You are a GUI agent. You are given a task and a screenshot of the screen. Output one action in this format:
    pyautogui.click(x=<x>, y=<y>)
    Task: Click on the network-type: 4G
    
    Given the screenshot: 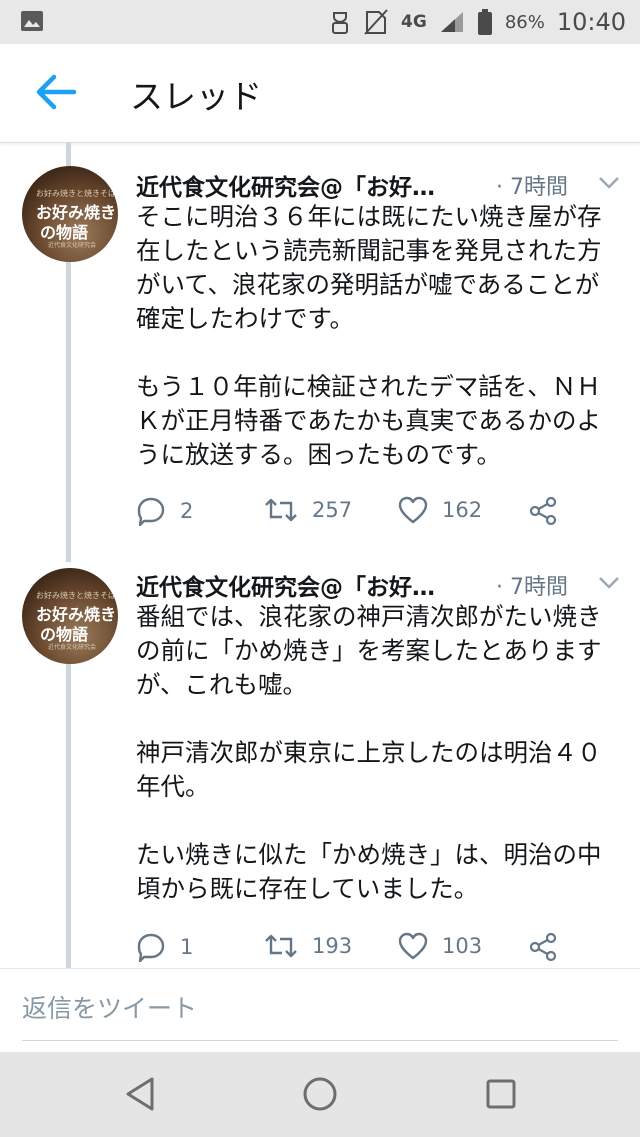 What is the action you would take?
    pyautogui.click(x=414, y=22)
    